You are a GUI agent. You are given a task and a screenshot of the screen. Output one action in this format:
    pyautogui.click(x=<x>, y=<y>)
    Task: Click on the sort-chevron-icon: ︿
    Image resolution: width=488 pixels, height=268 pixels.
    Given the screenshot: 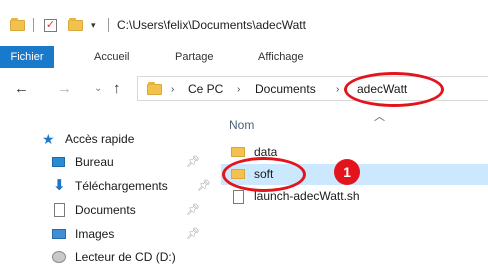 What is the action you would take?
    pyautogui.click(x=379, y=116)
    